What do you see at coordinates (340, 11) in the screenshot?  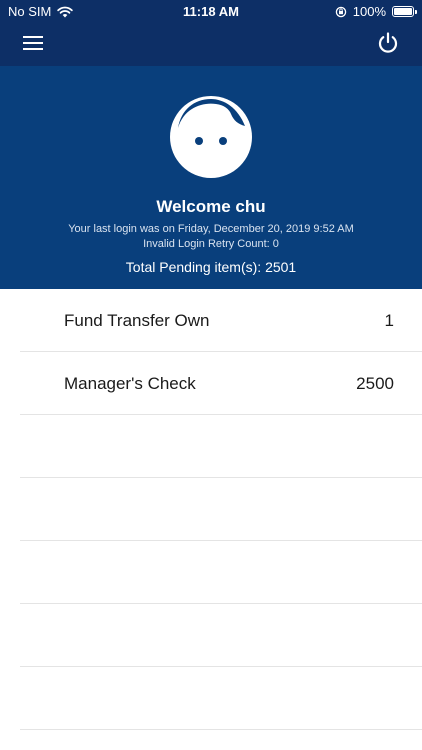 I see `orientation-lock-icon` at bounding box center [340, 11].